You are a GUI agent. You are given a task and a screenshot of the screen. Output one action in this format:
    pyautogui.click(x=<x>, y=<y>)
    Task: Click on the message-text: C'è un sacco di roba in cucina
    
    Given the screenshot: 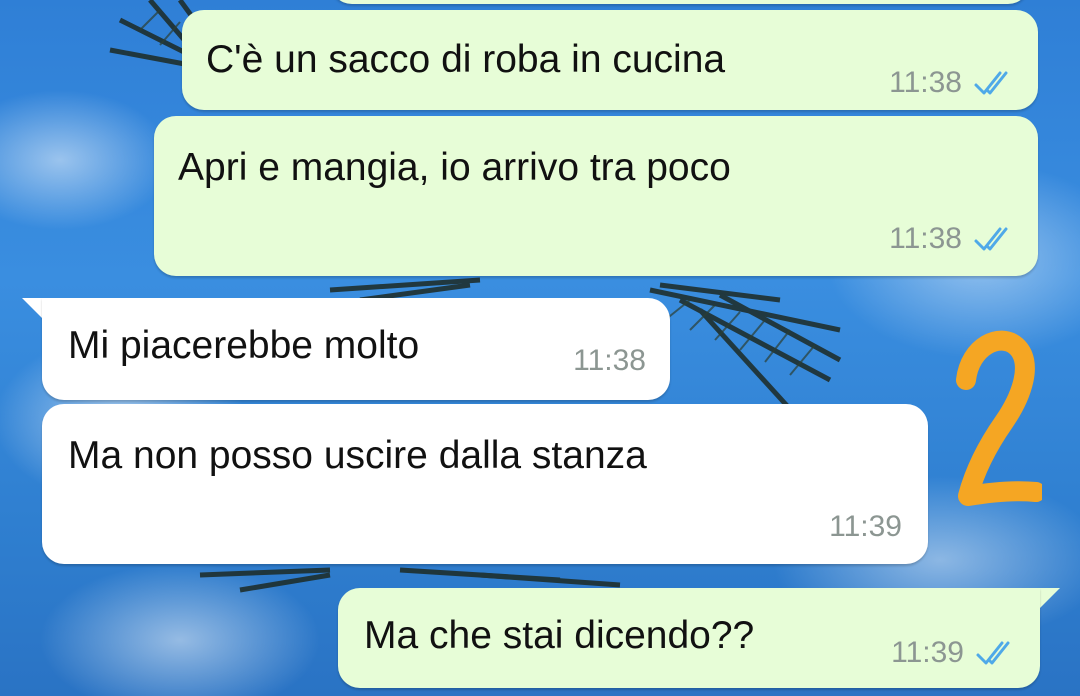 What is the action you would take?
    pyautogui.click(x=466, y=59)
    